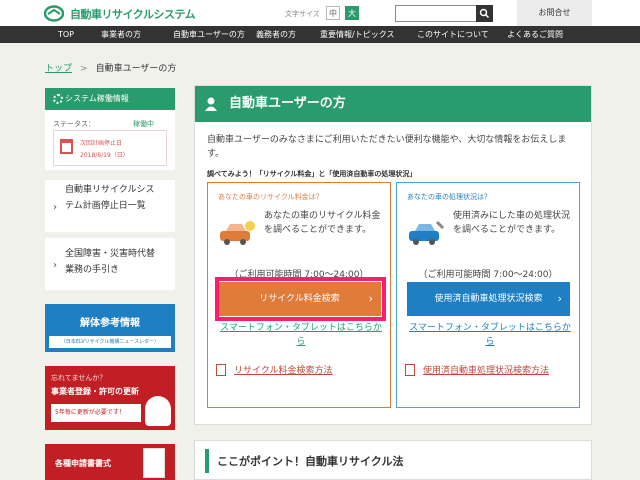 The height and width of the screenshot is (480, 640). What do you see at coordinates (83, 463) in the screenshot?
I see `forms-label: 各種申請書書式` at bounding box center [83, 463].